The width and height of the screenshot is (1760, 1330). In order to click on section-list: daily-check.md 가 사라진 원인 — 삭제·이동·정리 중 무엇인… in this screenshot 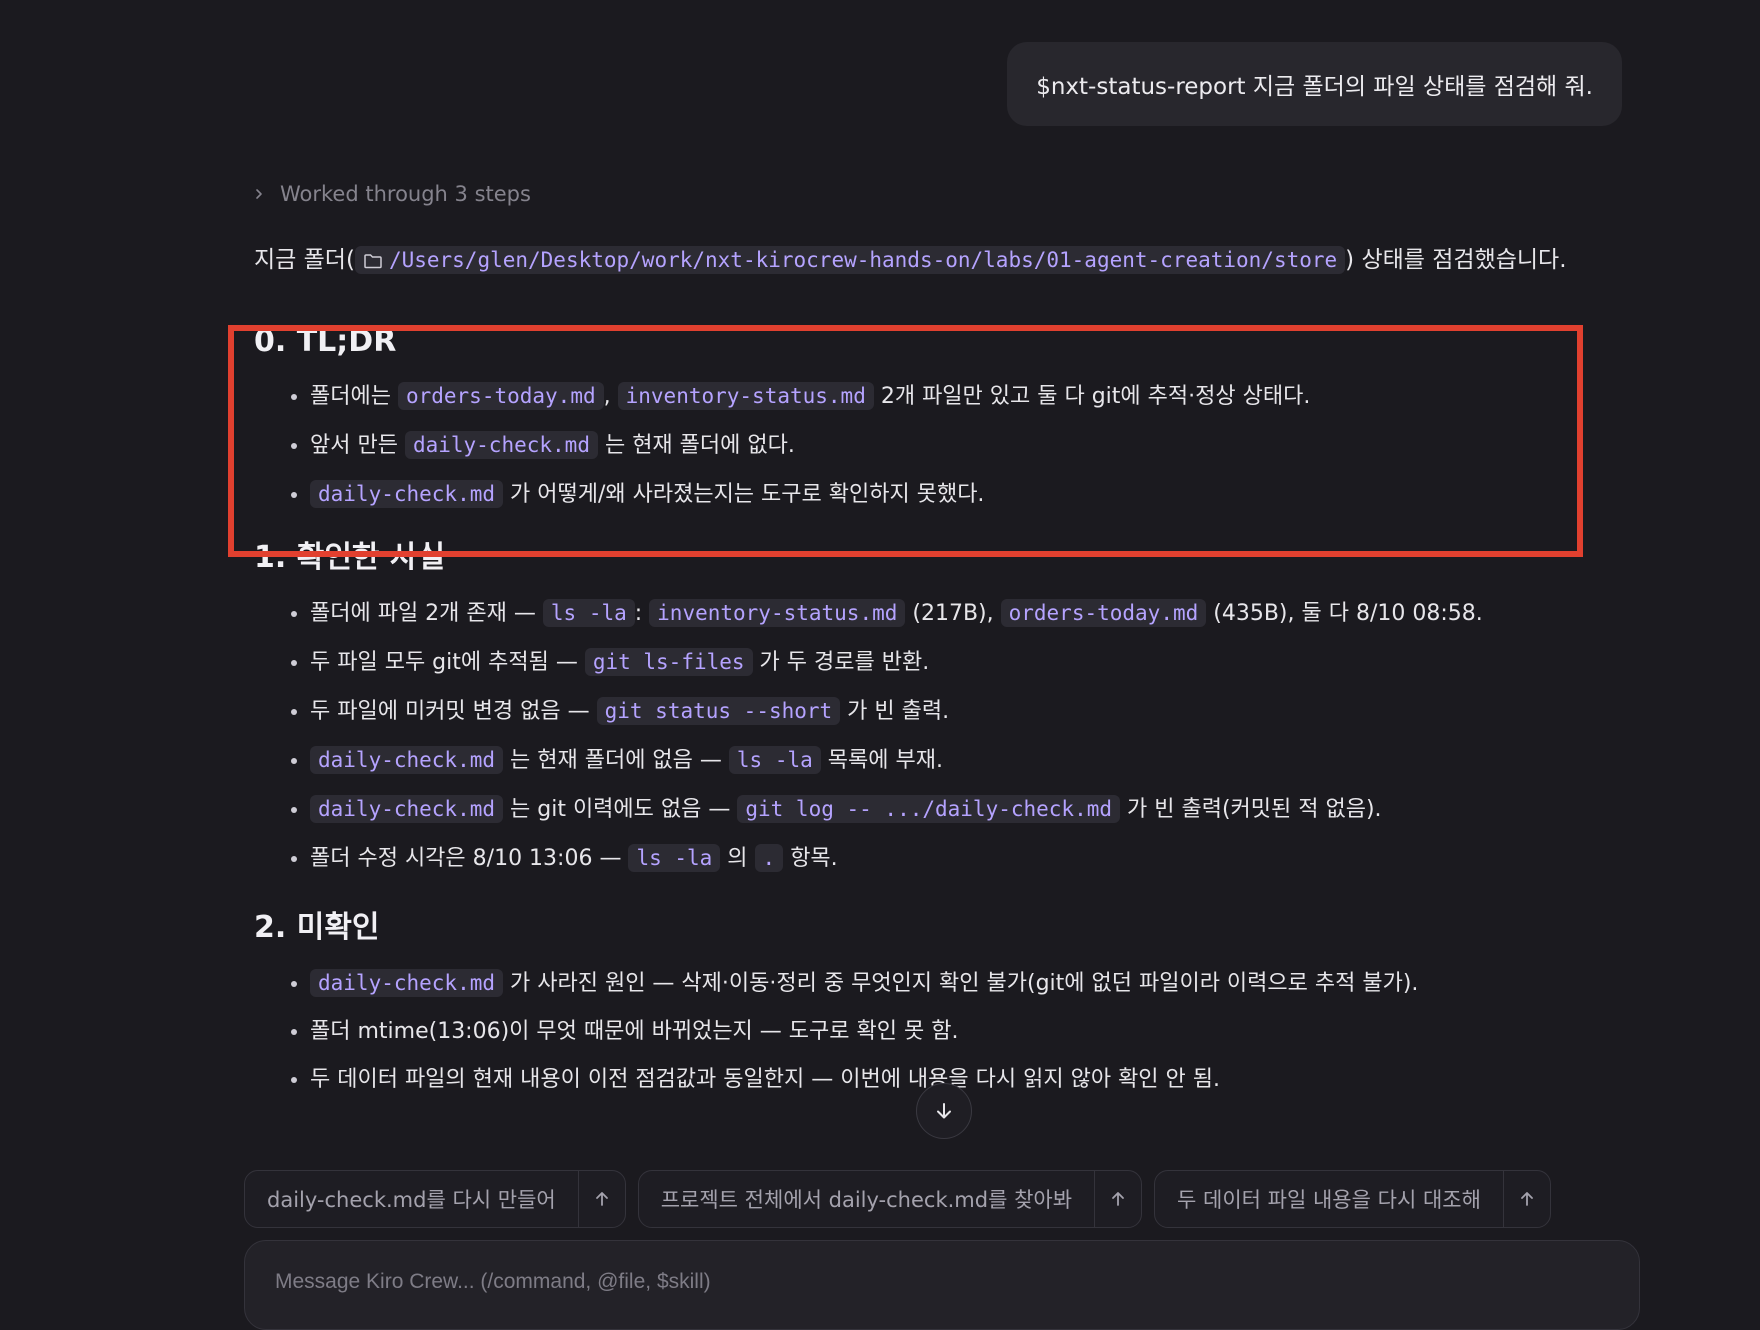, I will do `click(934, 1031)`.